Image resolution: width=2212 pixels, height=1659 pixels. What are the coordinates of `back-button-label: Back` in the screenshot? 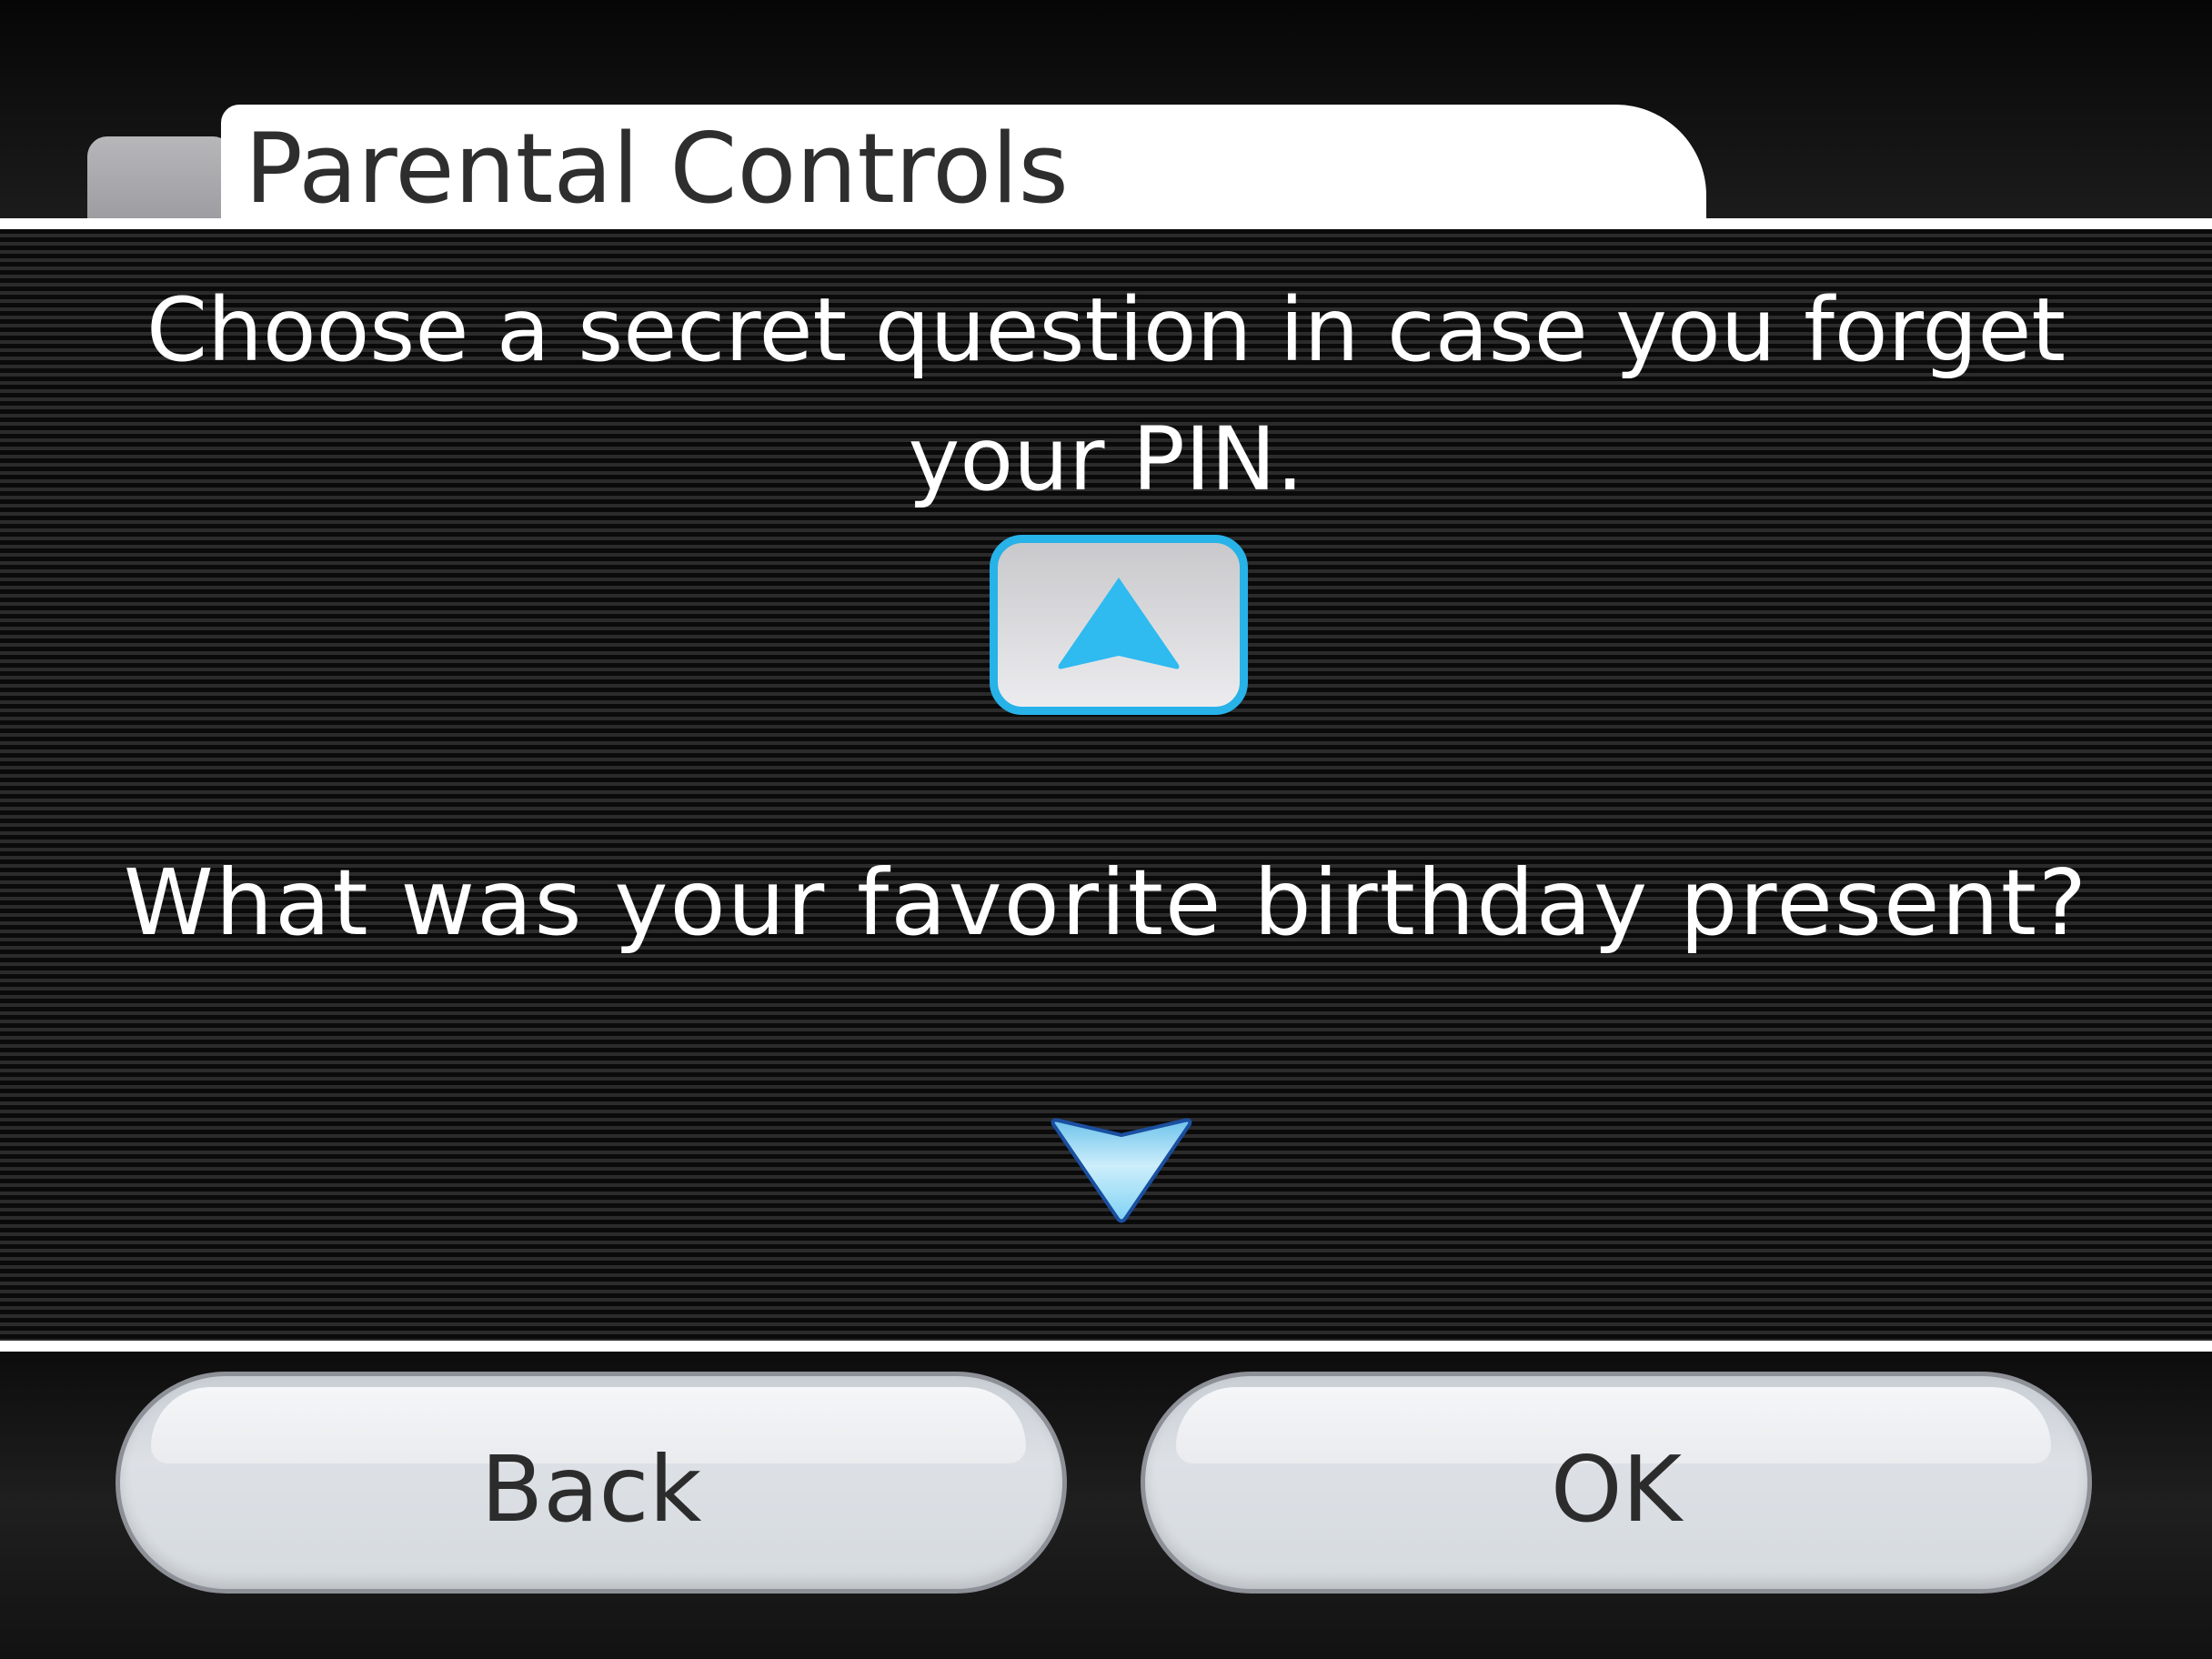 It's located at (591, 1489).